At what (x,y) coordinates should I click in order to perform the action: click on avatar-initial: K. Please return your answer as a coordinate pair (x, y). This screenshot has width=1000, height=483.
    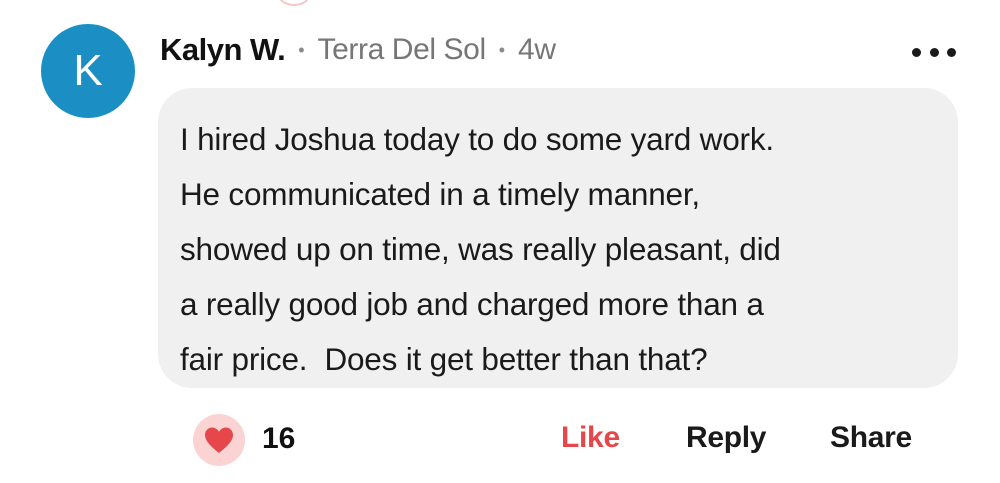
    Looking at the image, I should click on (88, 70).